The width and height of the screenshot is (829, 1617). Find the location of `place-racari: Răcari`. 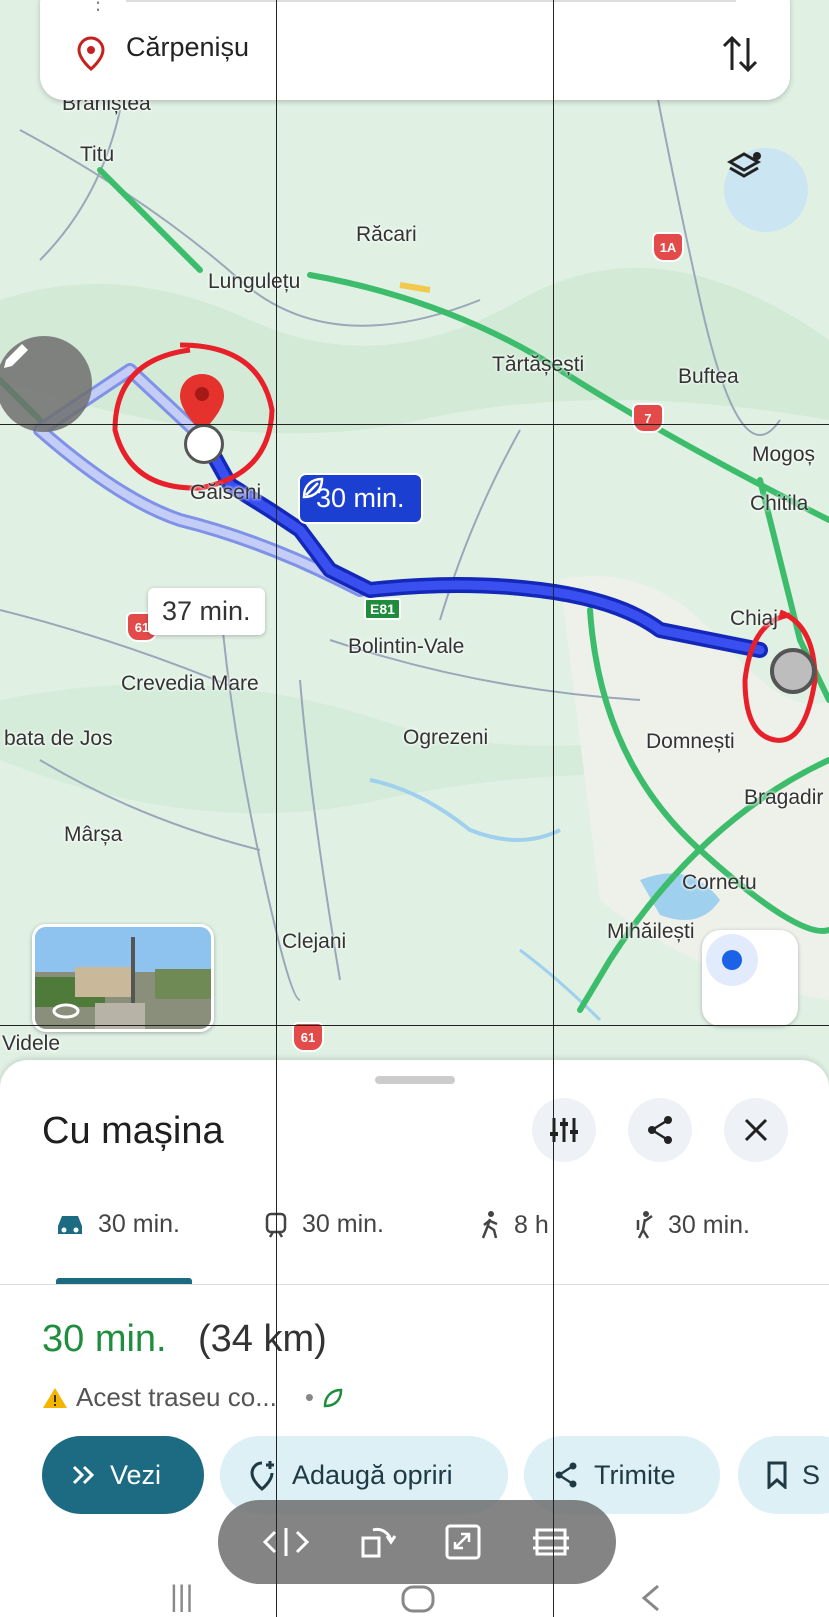

place-racari: Răcari is located at coordinates (386, 234).